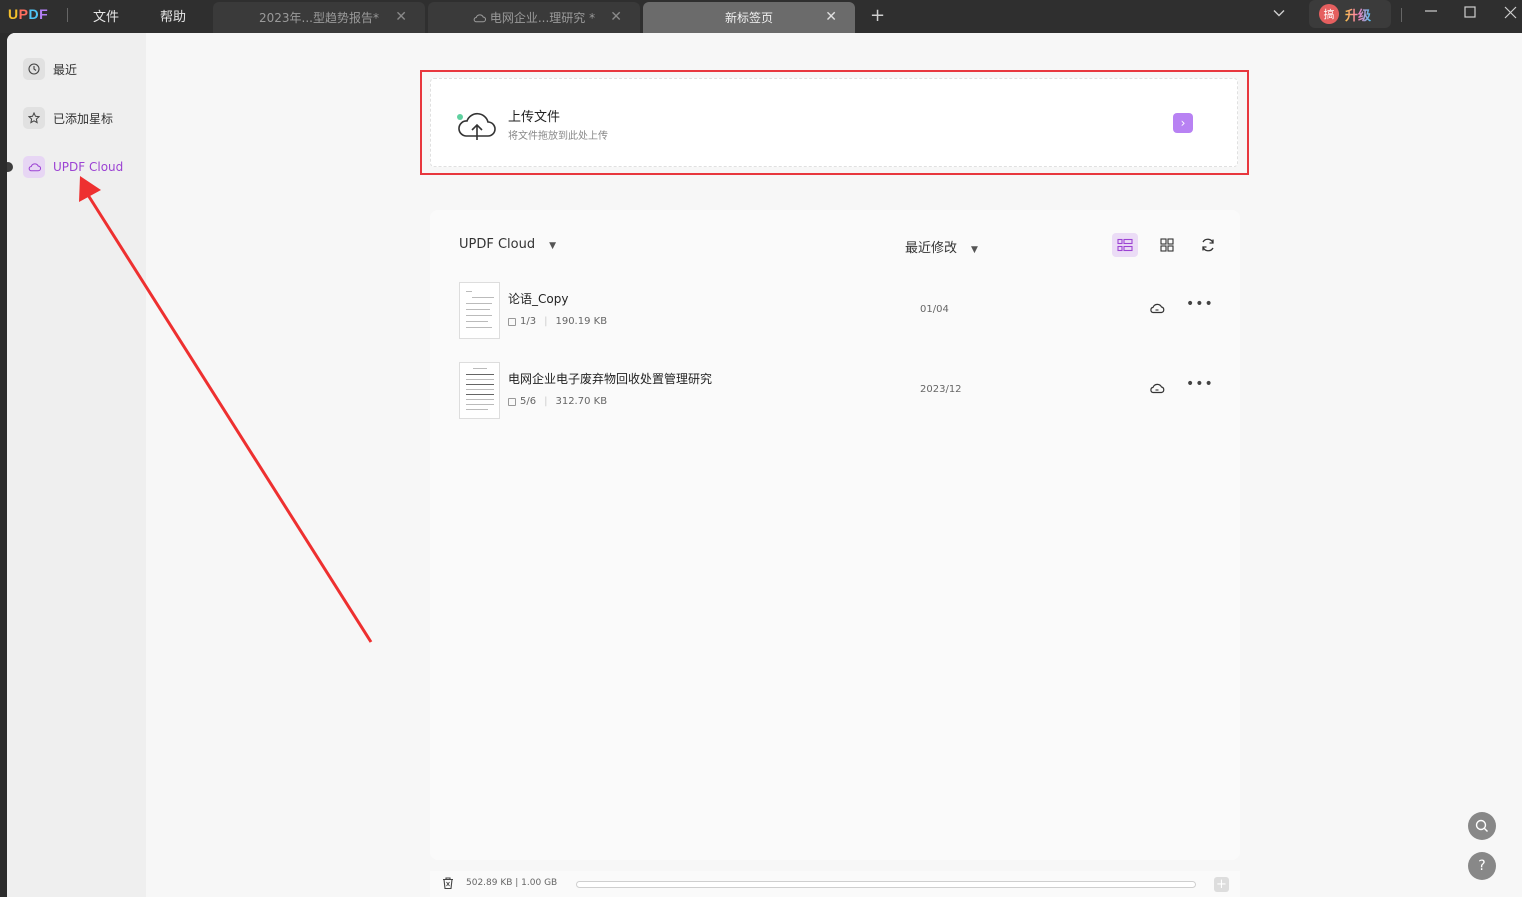  I want to click on tab-label: 新标签页, so click(748, 18).